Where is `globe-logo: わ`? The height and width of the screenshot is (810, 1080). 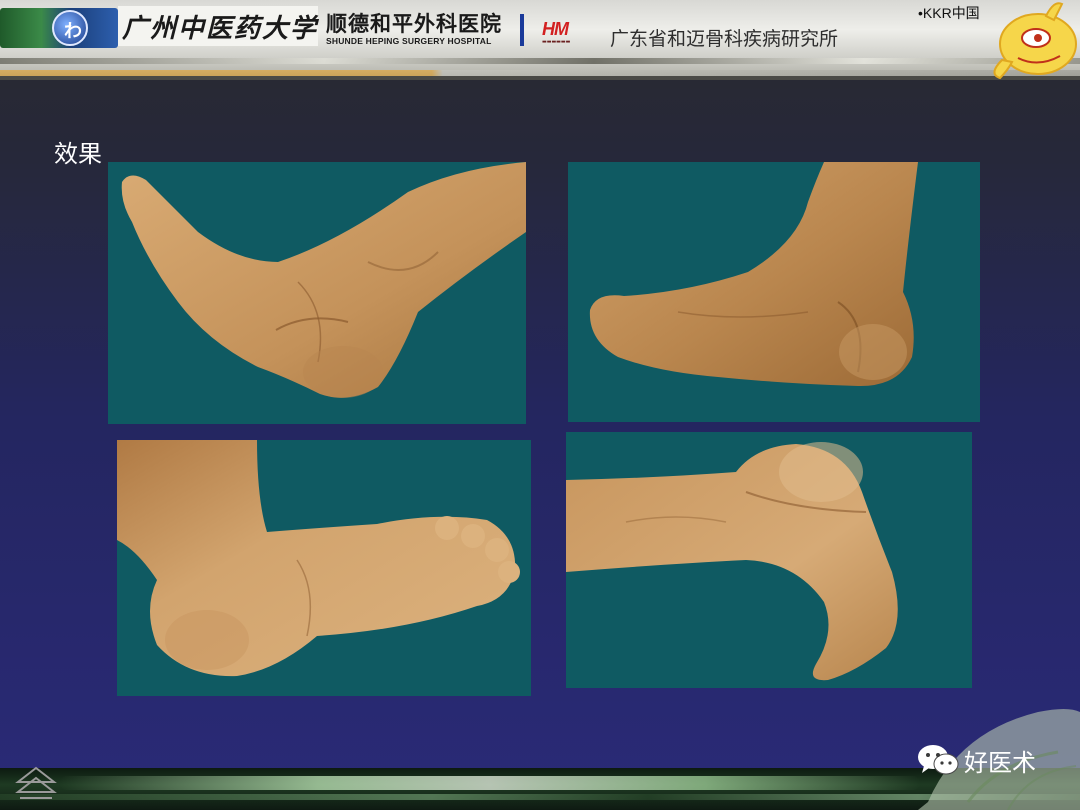
globe-logo: わ is located at coordinates (59, 28).